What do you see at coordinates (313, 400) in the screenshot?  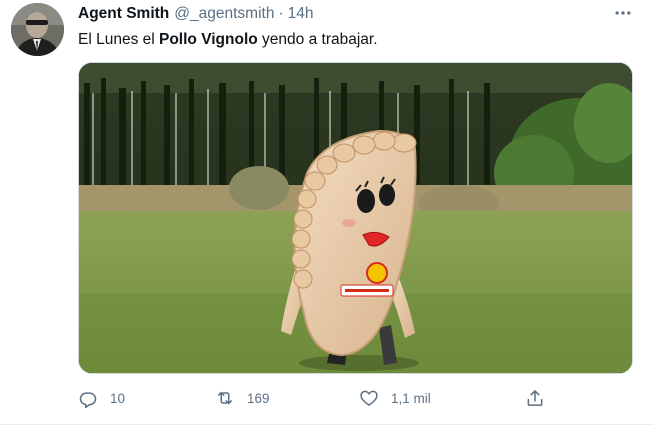 I see `tweet-actions: 10 169 1,1 mil` at bounding box center [313, 400].